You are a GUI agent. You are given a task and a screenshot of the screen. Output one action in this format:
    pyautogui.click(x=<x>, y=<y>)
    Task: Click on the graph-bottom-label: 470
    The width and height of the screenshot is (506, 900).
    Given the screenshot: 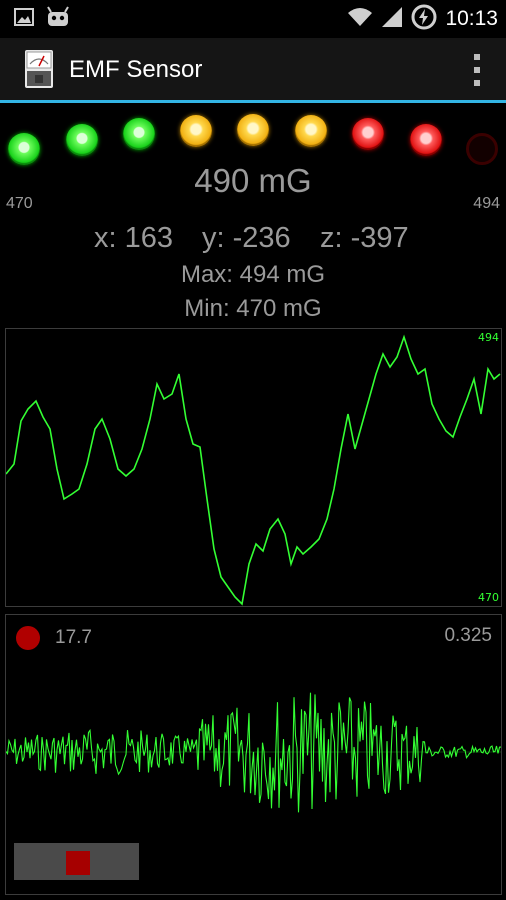 What is the action you would take?
    pyautogui.click(x=488, y=597)
    